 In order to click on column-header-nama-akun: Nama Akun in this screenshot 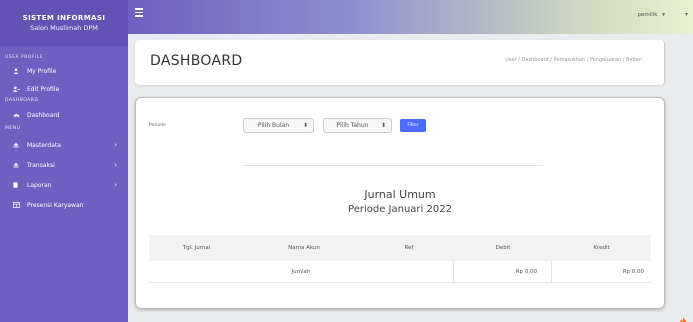, I will do `click(304, 248)`.